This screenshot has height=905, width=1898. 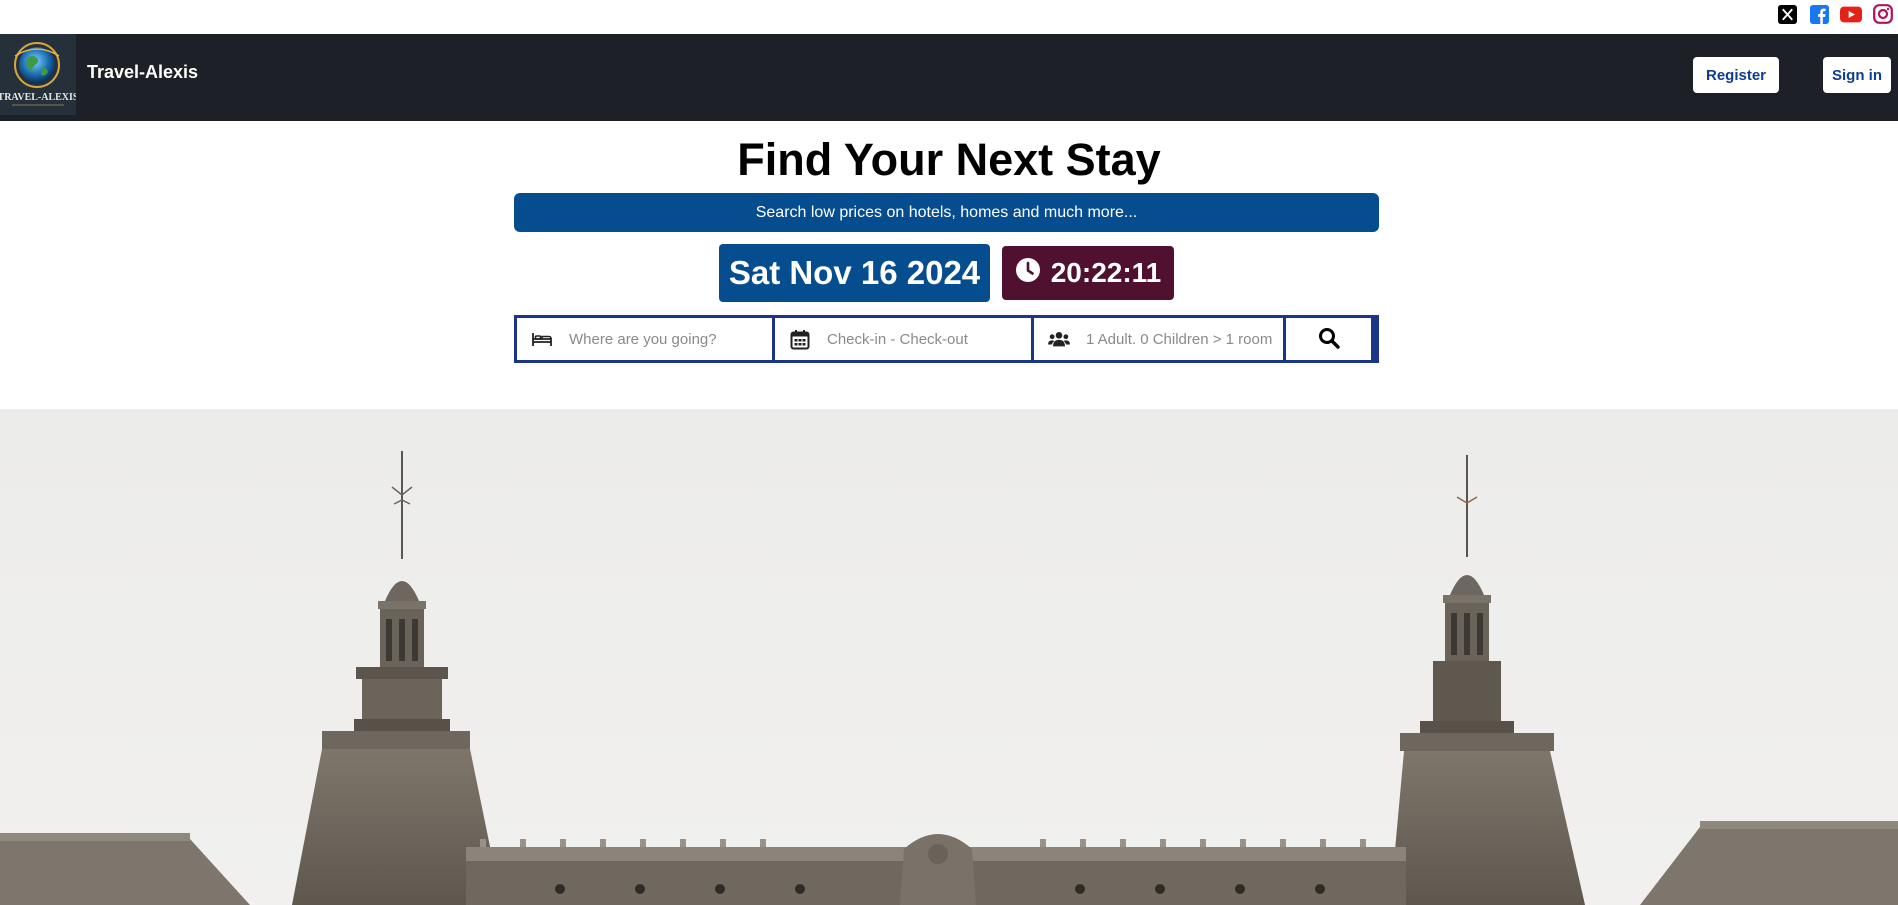 I want to click on destination-input, so click(x=670, y=339).